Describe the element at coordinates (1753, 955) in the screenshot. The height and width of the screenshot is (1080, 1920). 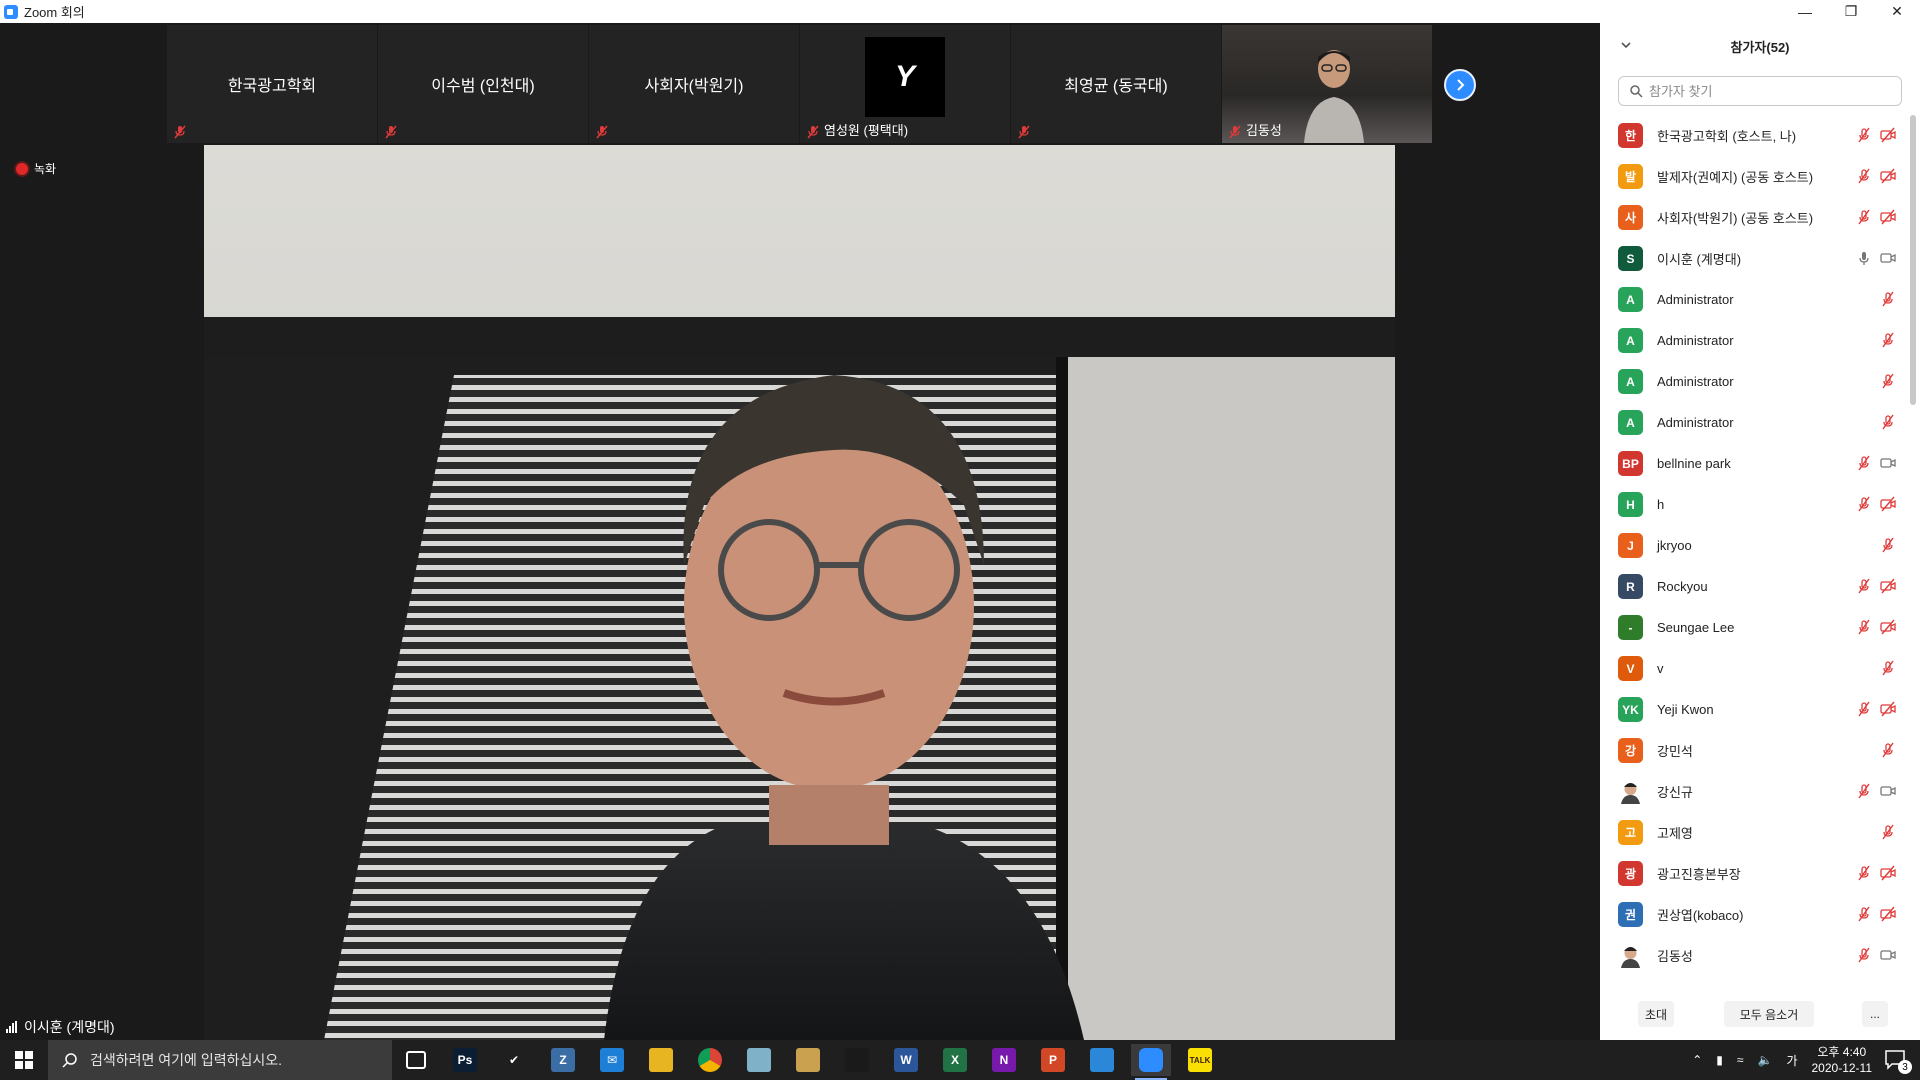
I see `participant-row: 김동성` at that location.